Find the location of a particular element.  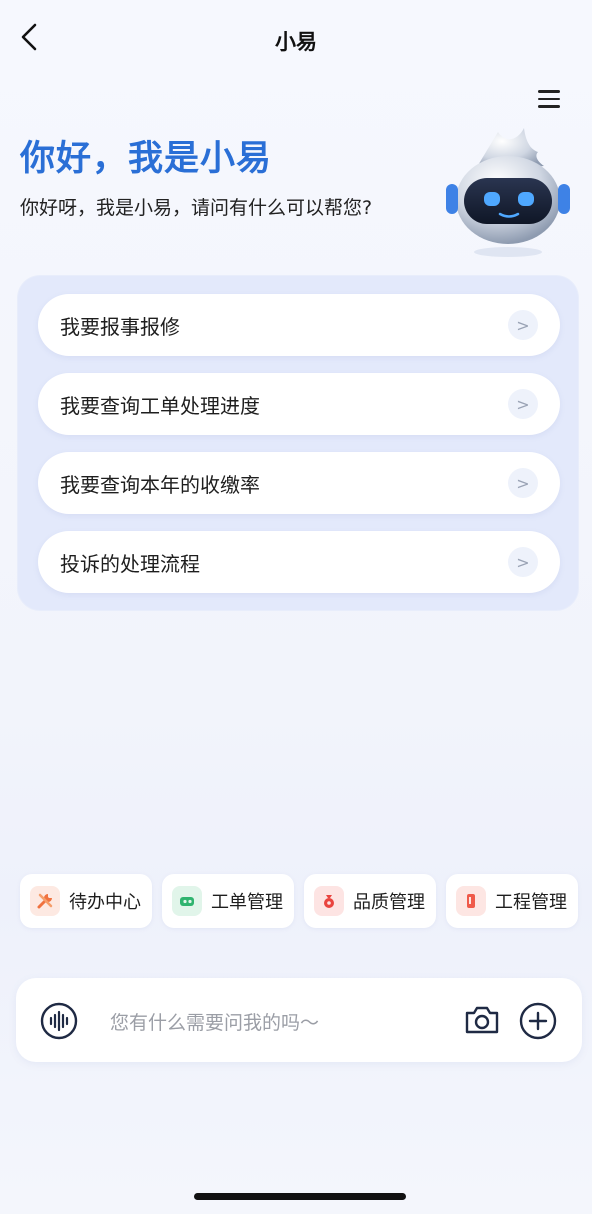

hamburger-menu-icon is located at coordinates (549, 100).